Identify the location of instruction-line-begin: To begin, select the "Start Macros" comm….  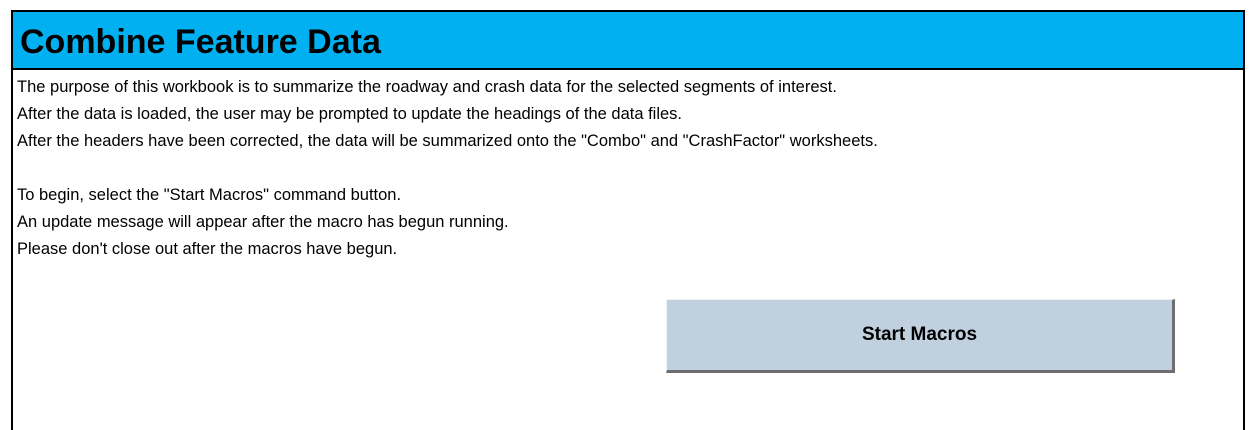
(209, 195).